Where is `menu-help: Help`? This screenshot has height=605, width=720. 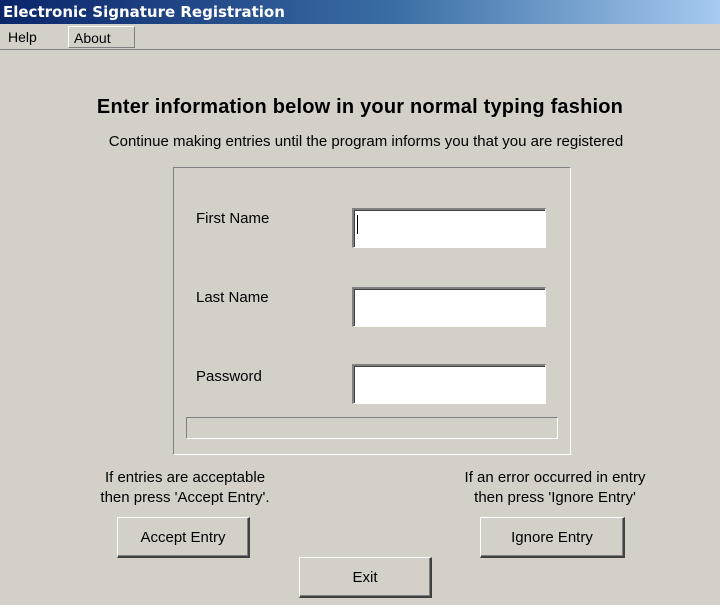 menu-help: Help is located at coordinates (22, 37).